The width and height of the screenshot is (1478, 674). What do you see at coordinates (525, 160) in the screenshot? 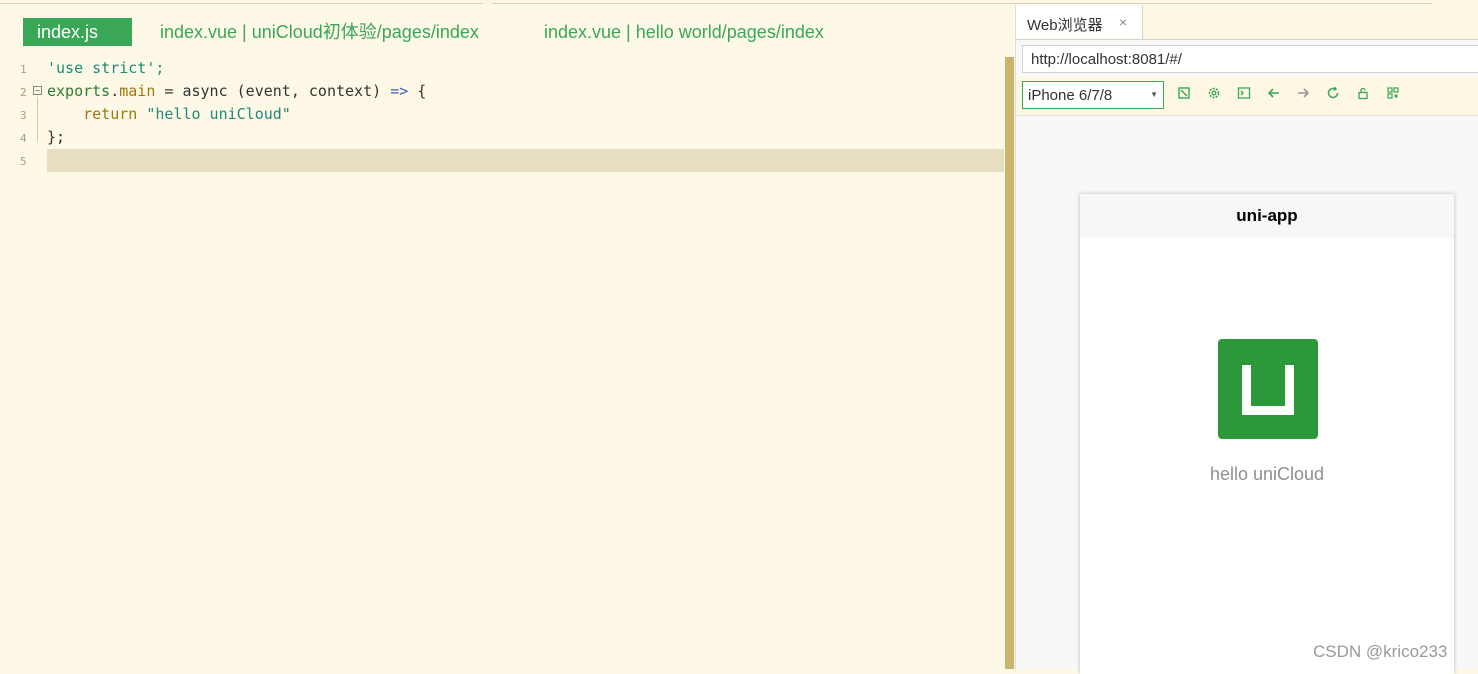
I see `current-line-highlight` at bounding box center [525, 160].